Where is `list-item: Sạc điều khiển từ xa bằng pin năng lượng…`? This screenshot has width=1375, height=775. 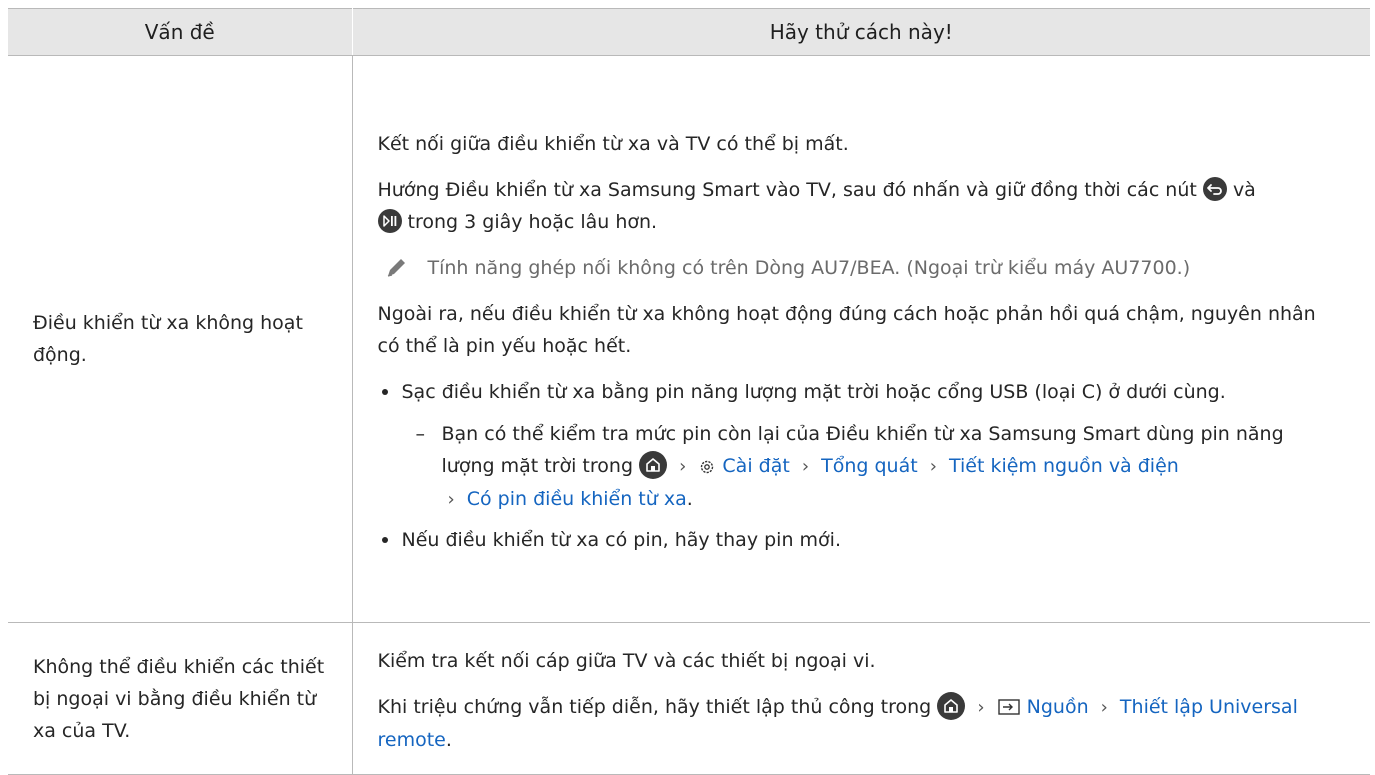 list-item: Sạc điều khiển từ xa bằng pin năng lượng… is located at coordinates (854, 446).